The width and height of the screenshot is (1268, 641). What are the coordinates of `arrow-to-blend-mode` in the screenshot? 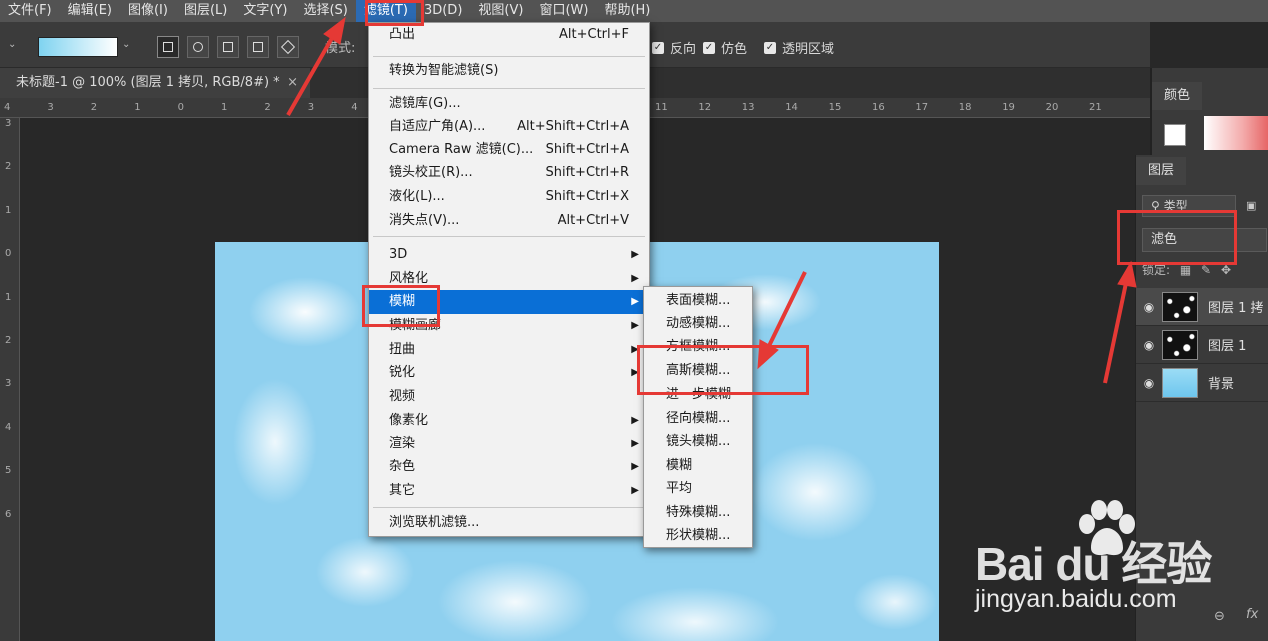 It's located at (1115, 333).